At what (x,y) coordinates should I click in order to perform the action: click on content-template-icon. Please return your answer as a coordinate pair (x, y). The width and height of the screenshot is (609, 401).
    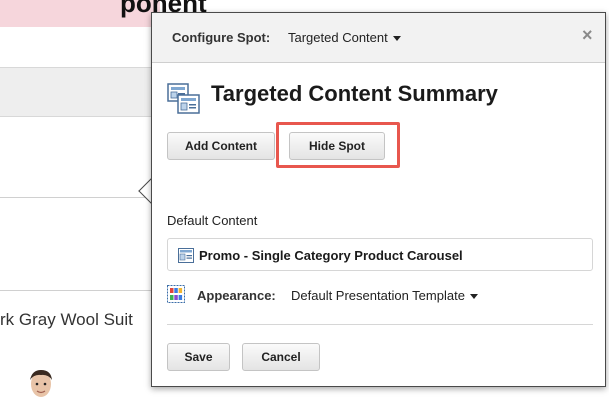
    Looking at the image, I should click on (186, 255).